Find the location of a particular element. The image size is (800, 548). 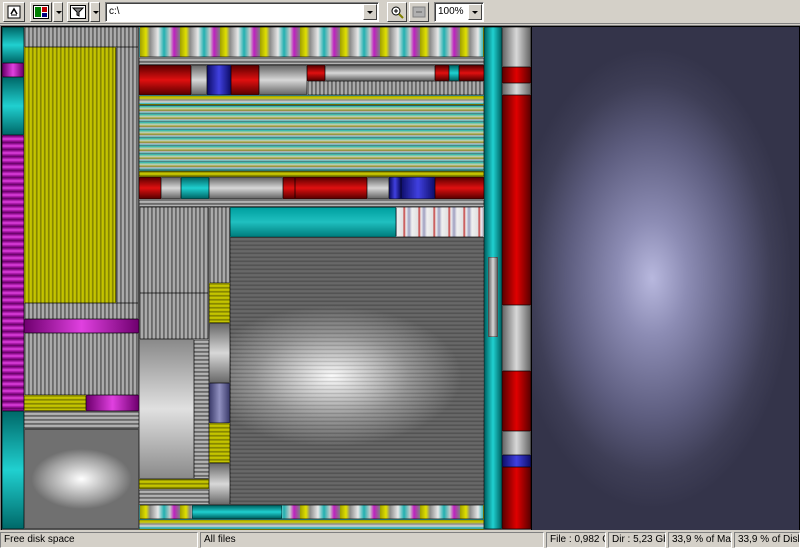

zoom-out-icon is located at coordinates (419, 12).